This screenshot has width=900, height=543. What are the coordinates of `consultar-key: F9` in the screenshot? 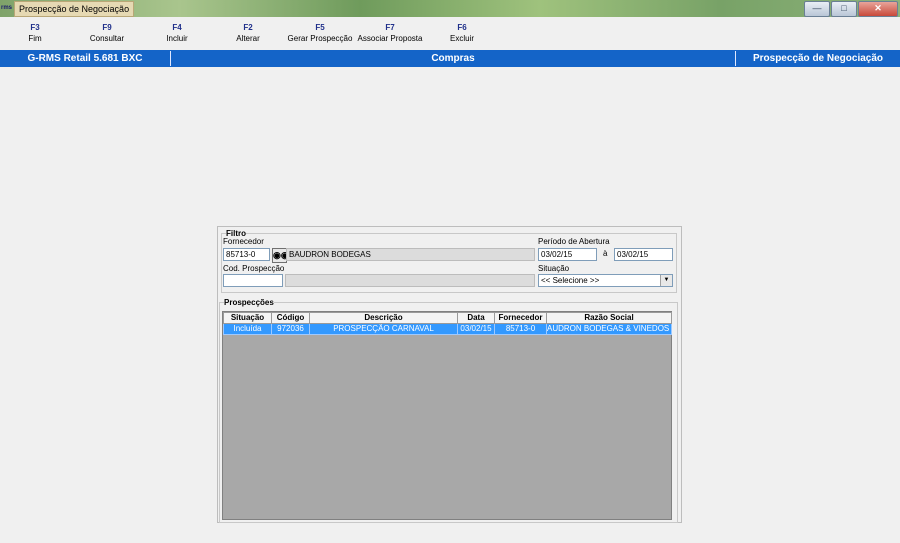 It's located at (107, 27).